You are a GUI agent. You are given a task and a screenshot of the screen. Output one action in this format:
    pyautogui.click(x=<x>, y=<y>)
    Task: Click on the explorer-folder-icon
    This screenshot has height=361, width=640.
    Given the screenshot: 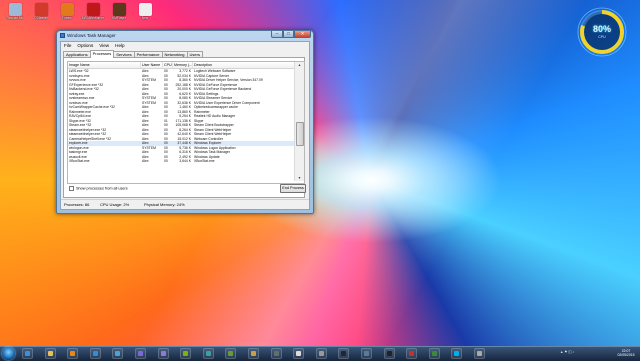 What is the action you would take?
    pyautogui.click(x=50, y=353)
    